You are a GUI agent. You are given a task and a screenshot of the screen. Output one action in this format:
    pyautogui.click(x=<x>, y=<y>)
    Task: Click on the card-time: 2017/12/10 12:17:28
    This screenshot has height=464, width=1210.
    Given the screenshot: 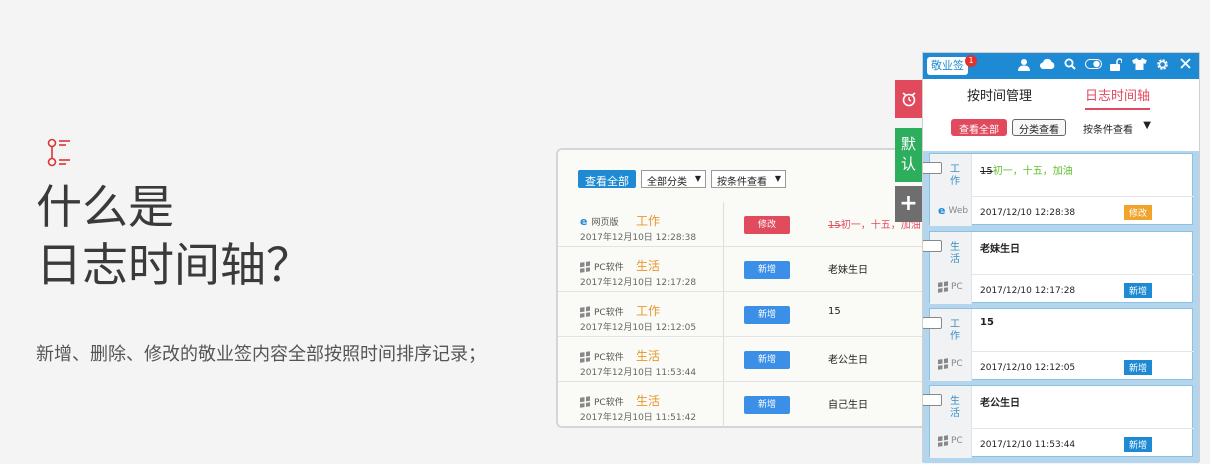 What is the action you would take?
    pyautogui.click(x=1028, y=291)
    